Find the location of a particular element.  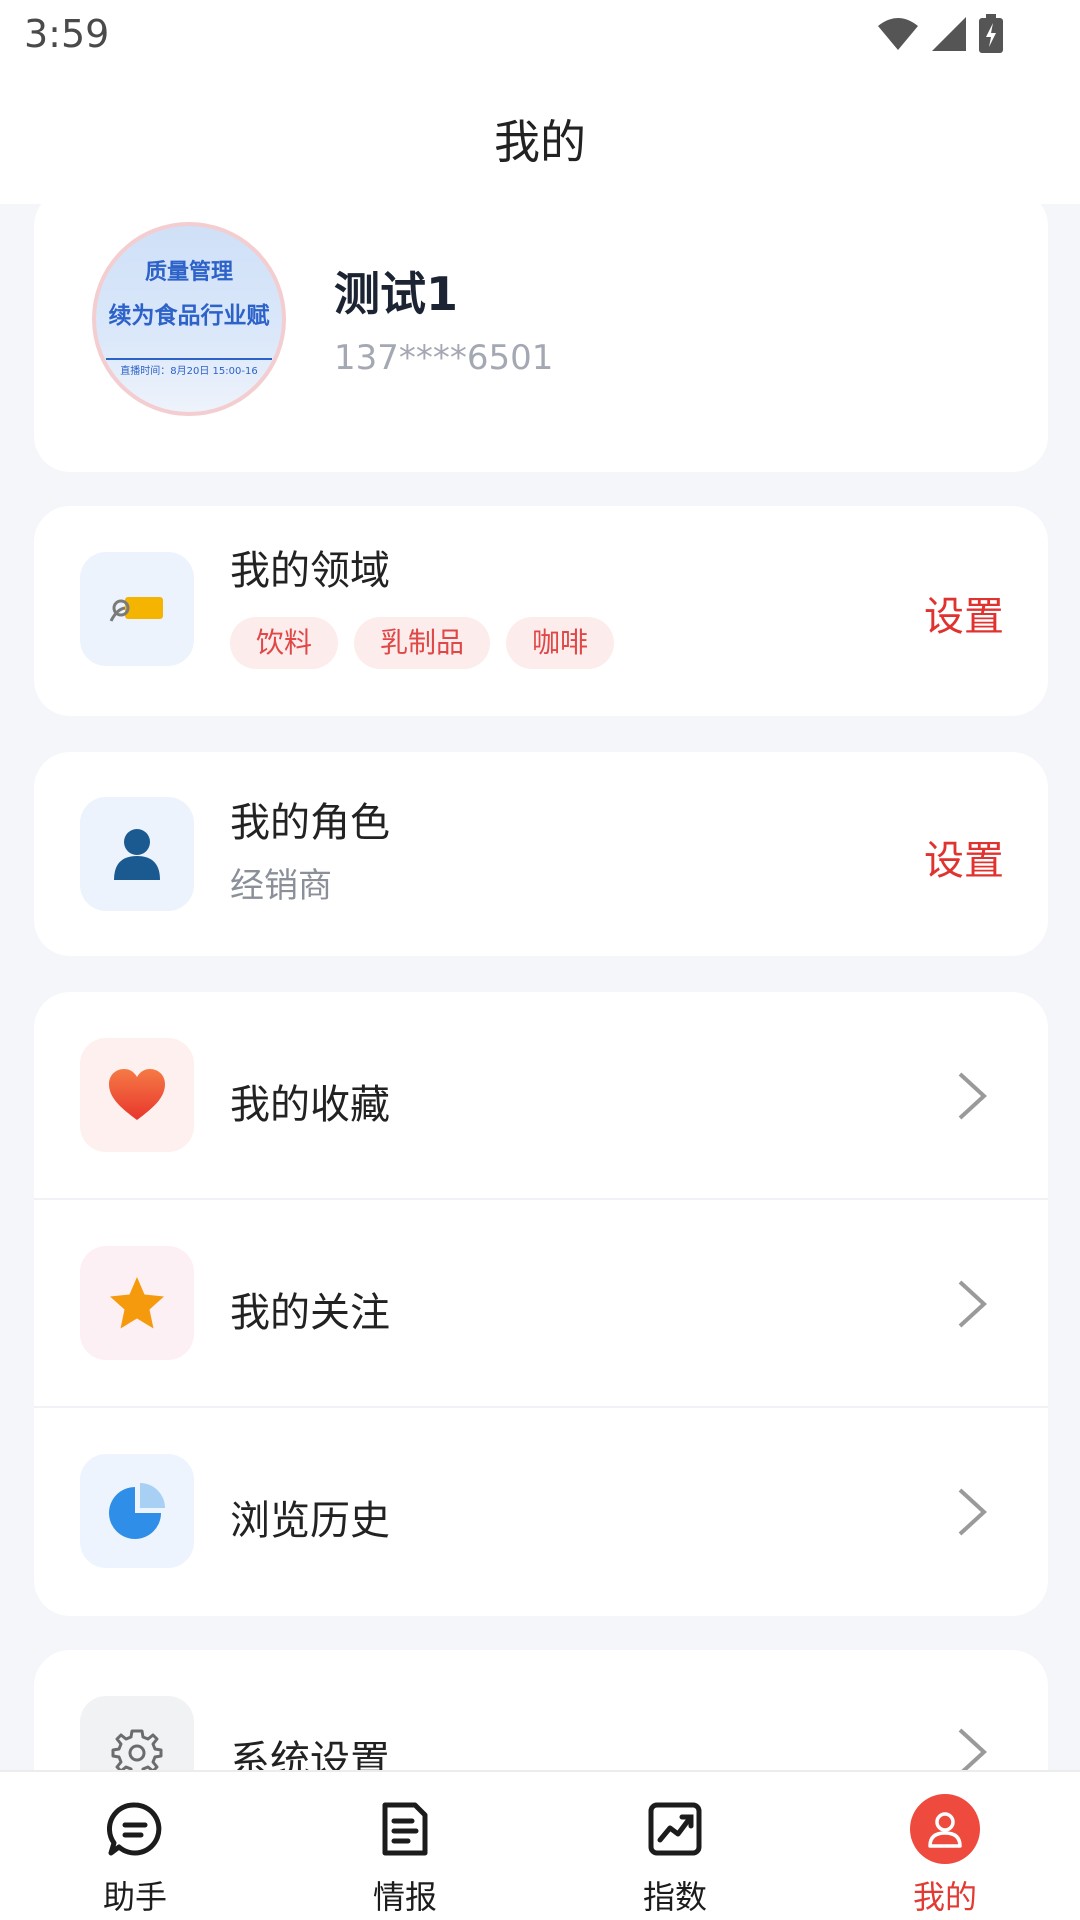

tab-label: 情报 is located at coordinates (404, 1897).